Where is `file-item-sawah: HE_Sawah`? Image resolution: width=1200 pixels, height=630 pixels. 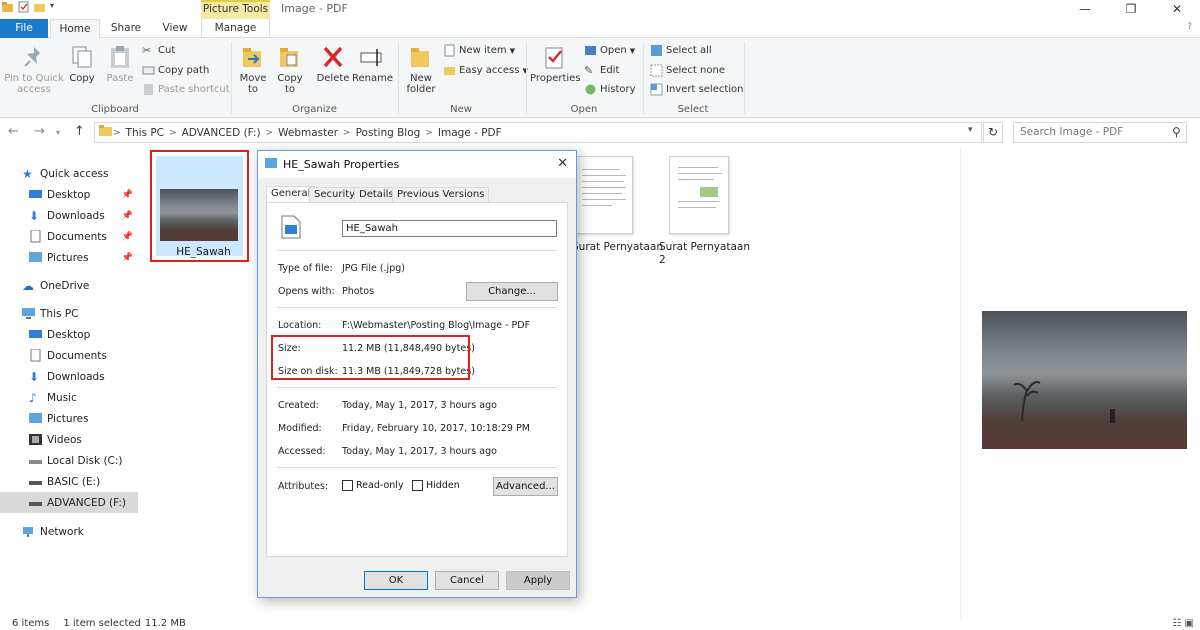 file-item-sawah: HE_Sawah is located at coordinates (199, 206).